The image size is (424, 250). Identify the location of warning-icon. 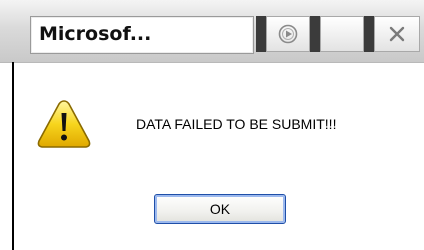
(64, 124).